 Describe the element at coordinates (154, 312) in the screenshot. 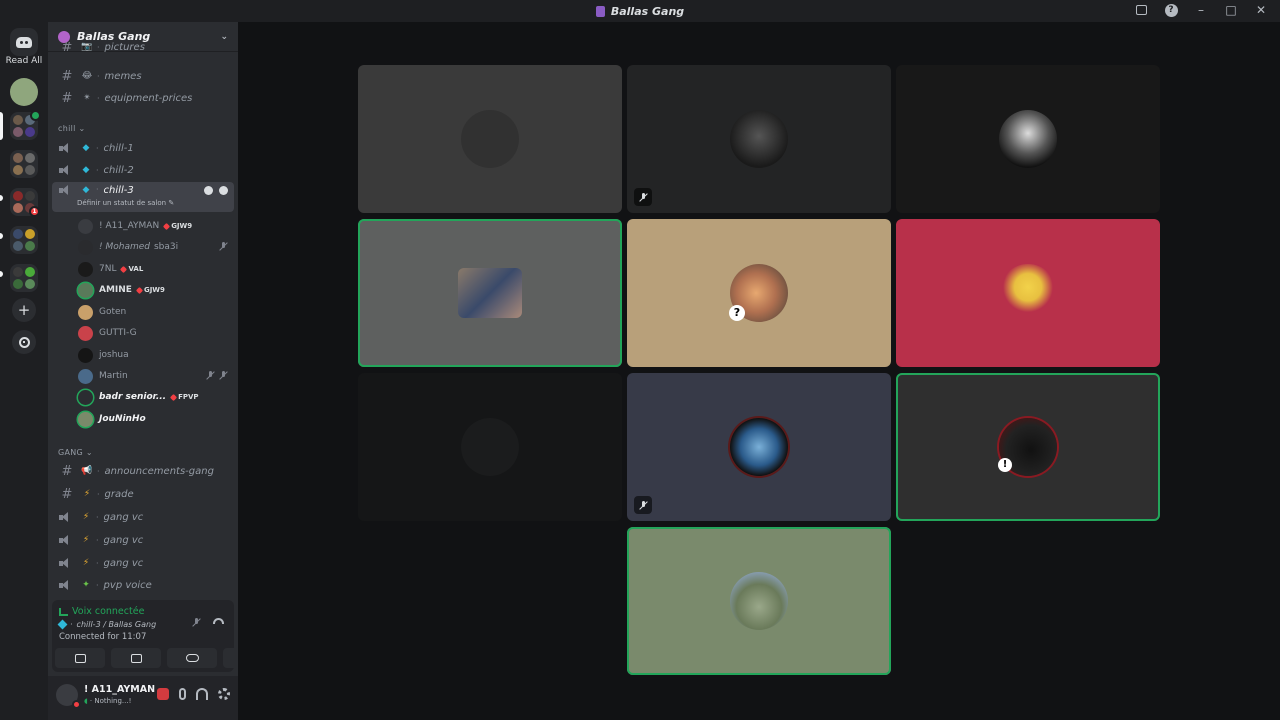

I see `voice-user: Goten` at that location.